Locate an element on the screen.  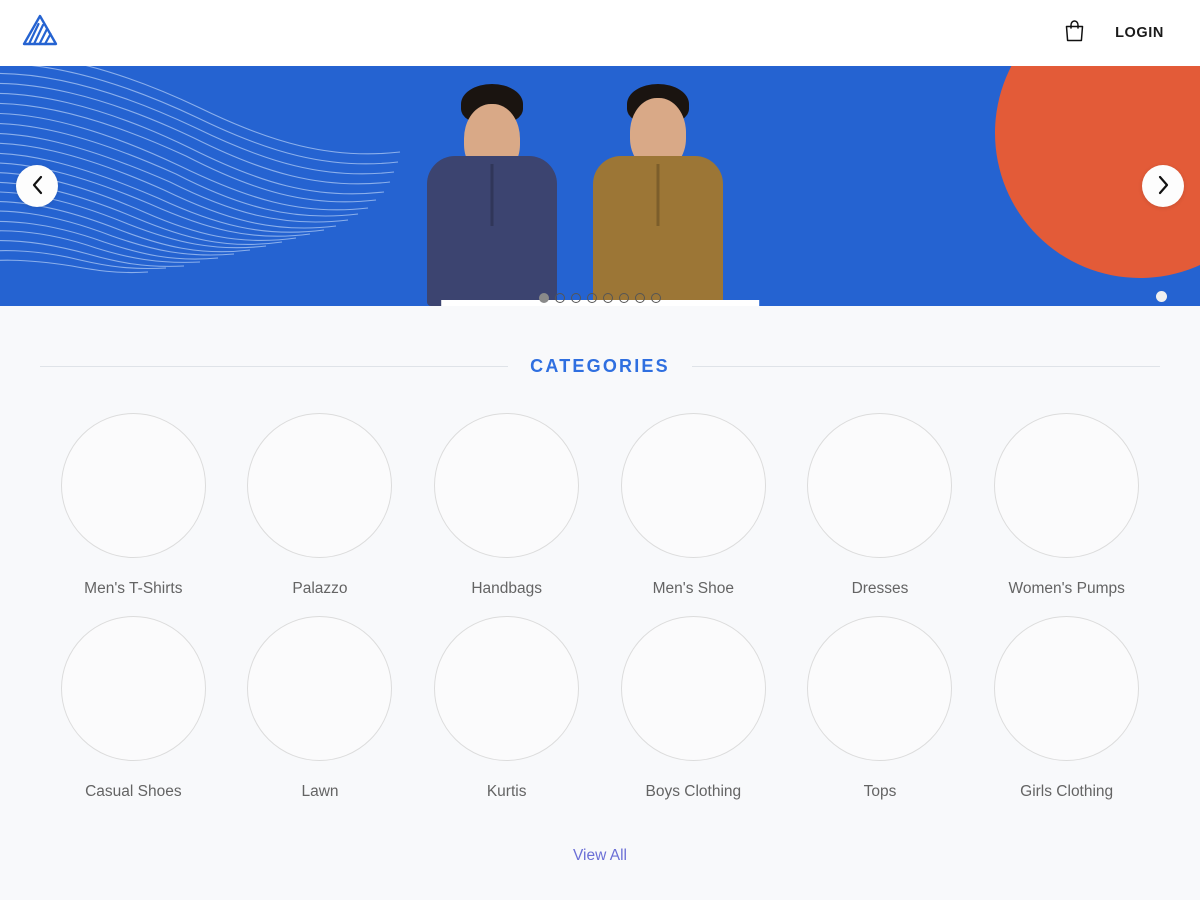
category-item: Girls Clothing is located at coordinates (1066, 717).